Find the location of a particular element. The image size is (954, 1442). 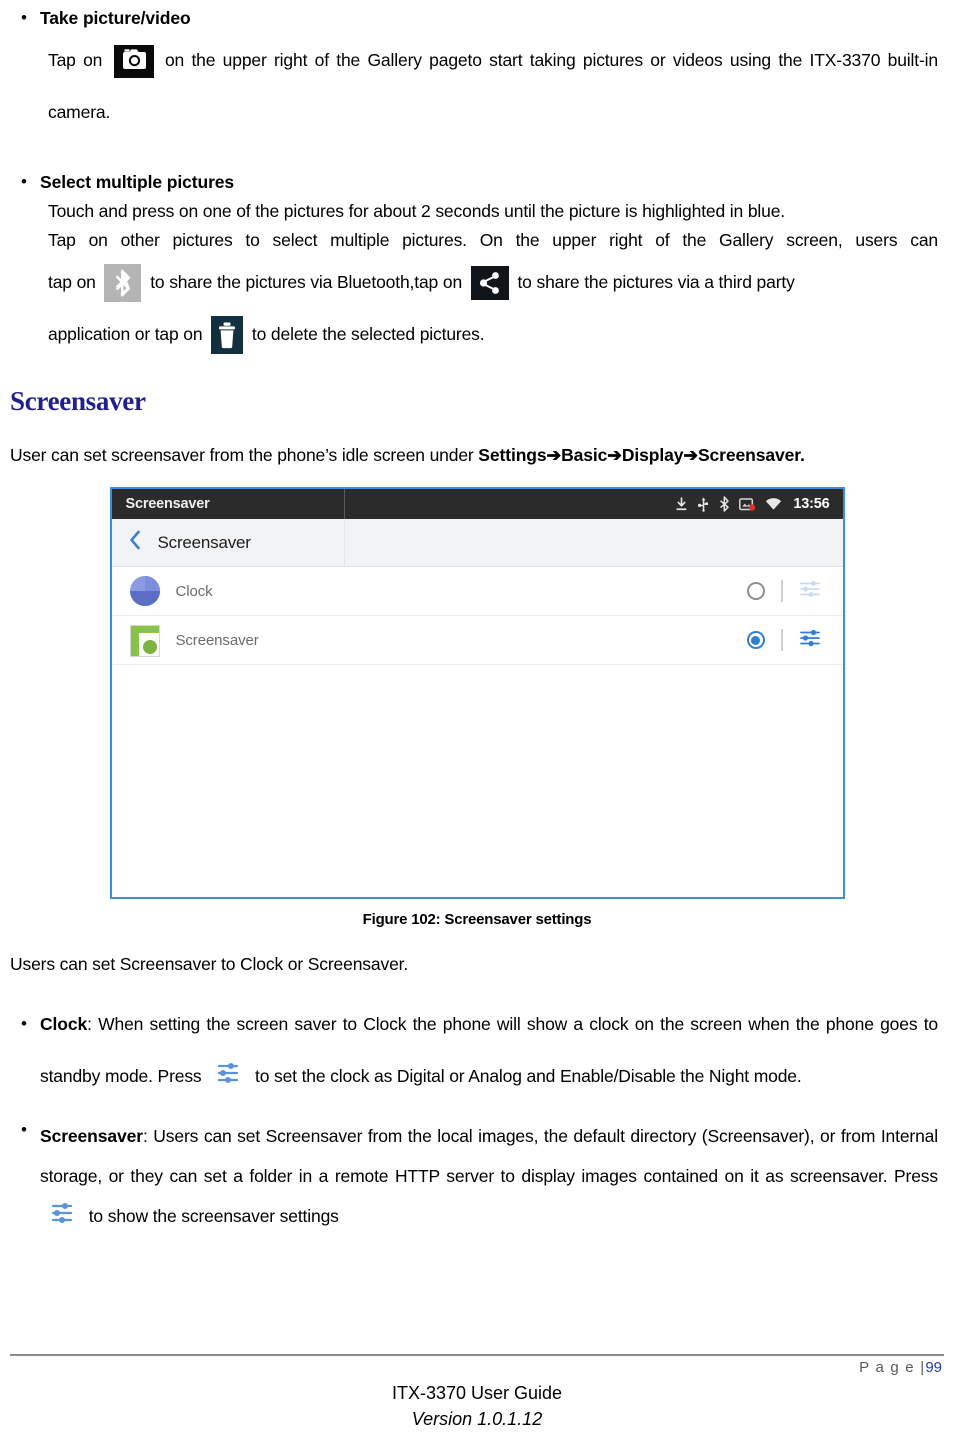

action-bar: Screensaver is located at coordinates (477, 543).